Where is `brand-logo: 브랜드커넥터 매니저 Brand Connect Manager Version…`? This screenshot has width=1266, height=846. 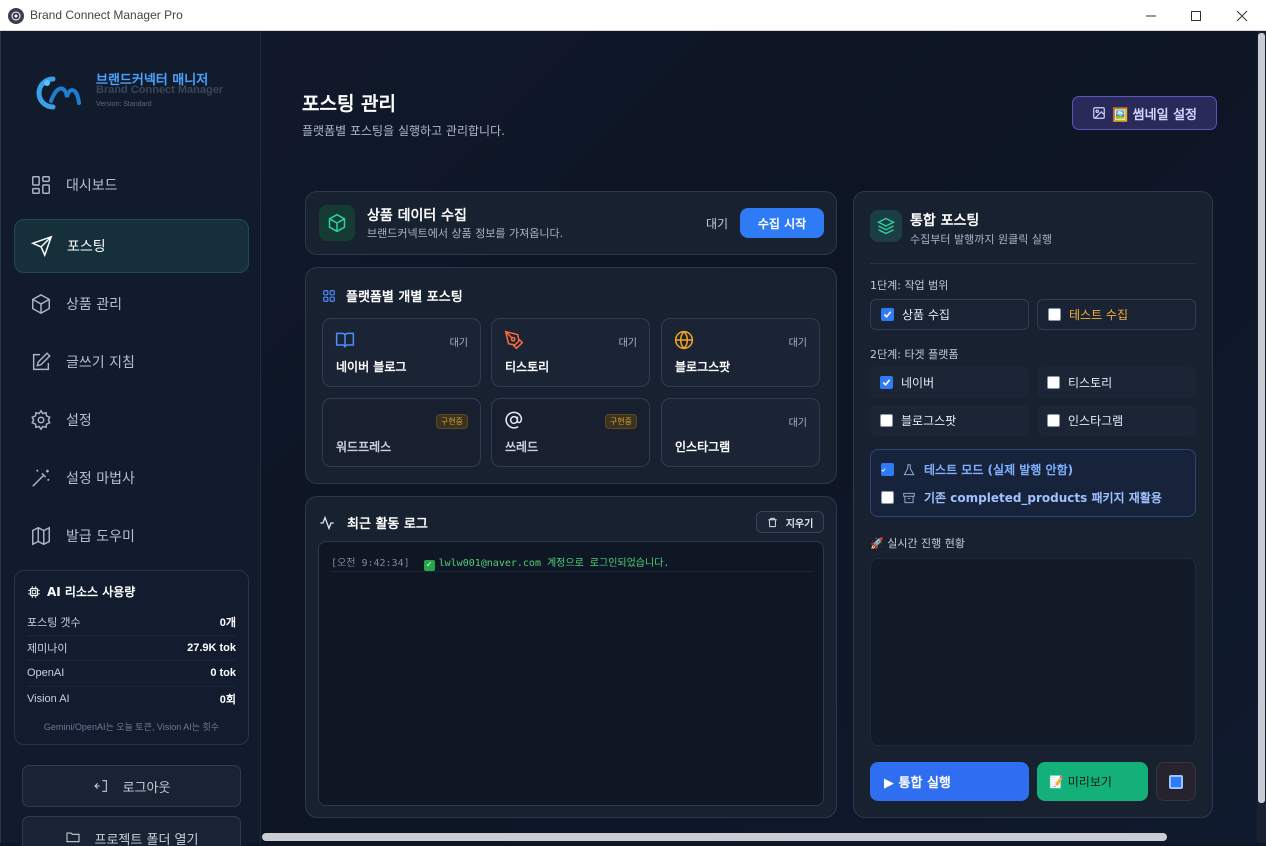
brand-logo: 브랜드커넥터 매니저 Brand Connect Manager Version… is located at coordinates (143, 94).